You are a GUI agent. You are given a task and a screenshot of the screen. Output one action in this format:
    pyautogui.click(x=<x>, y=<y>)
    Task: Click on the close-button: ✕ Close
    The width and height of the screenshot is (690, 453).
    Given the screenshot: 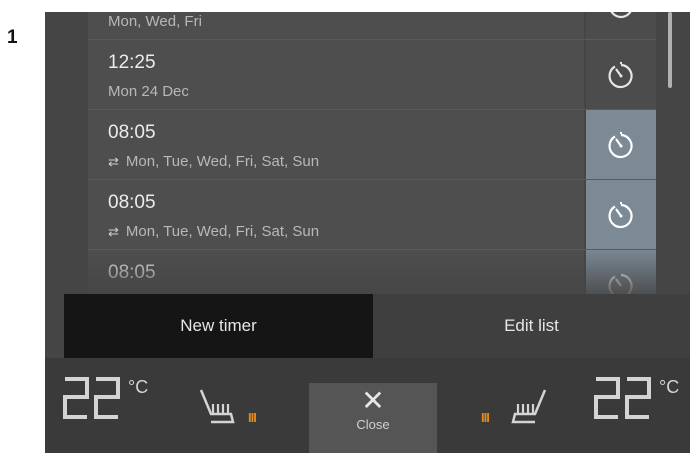 What is the action you would take?
    pyautogui.click(x=373, y=418)
    